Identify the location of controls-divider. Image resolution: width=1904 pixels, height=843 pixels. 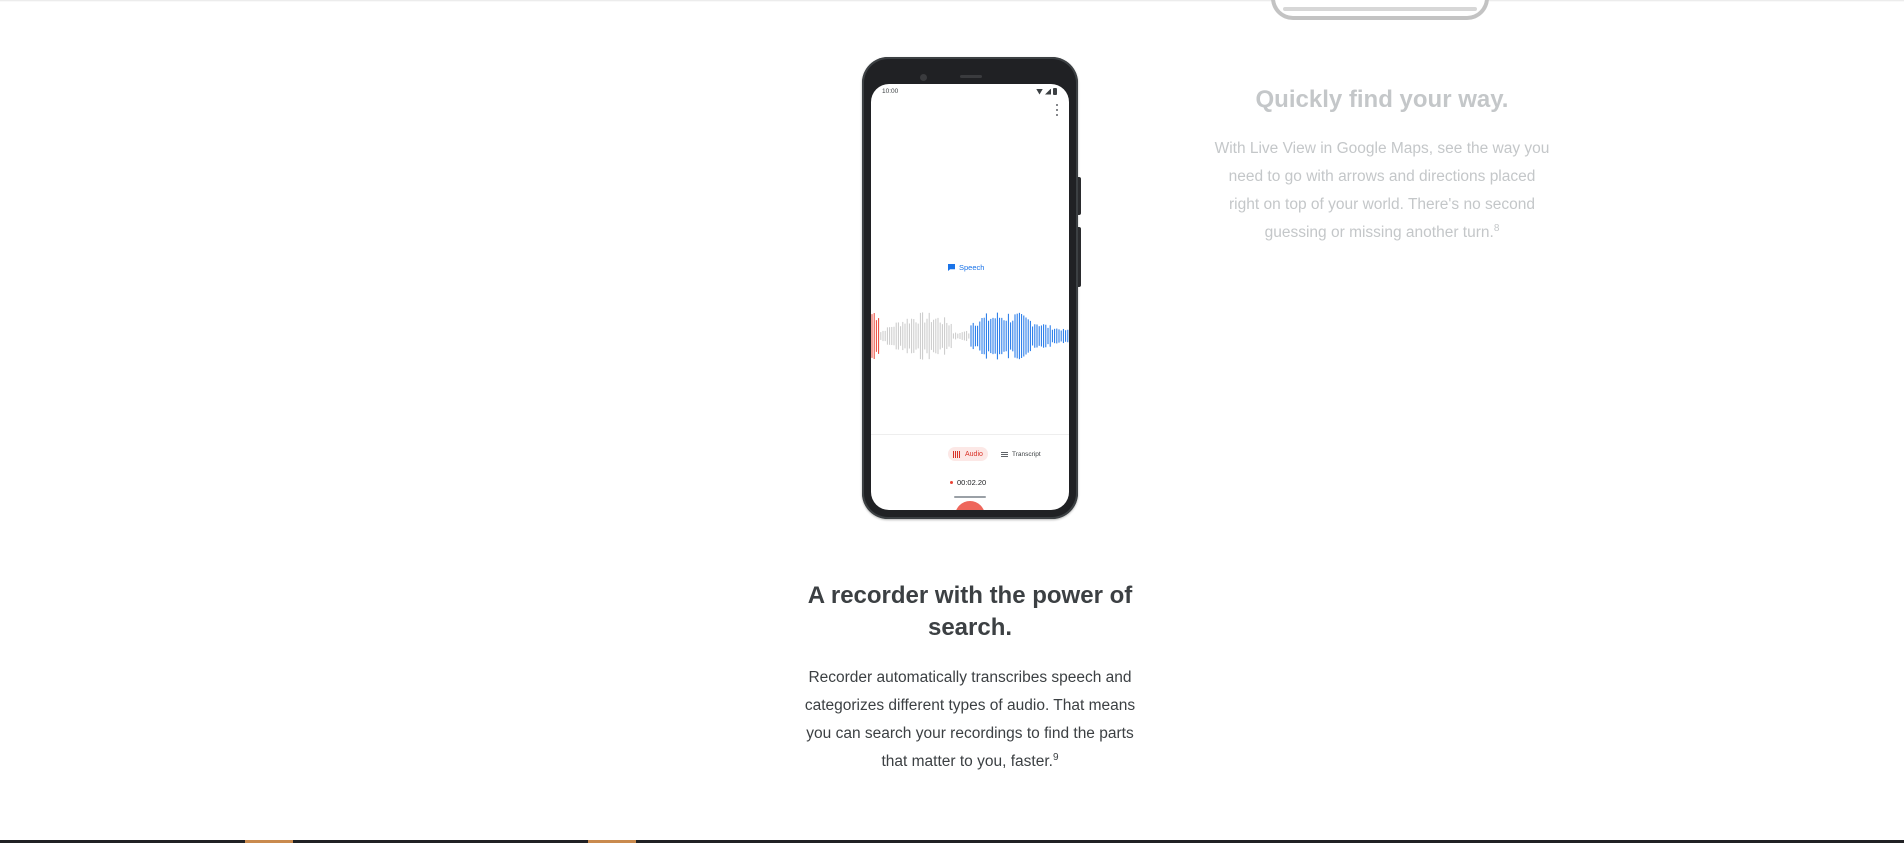
(970, 434).